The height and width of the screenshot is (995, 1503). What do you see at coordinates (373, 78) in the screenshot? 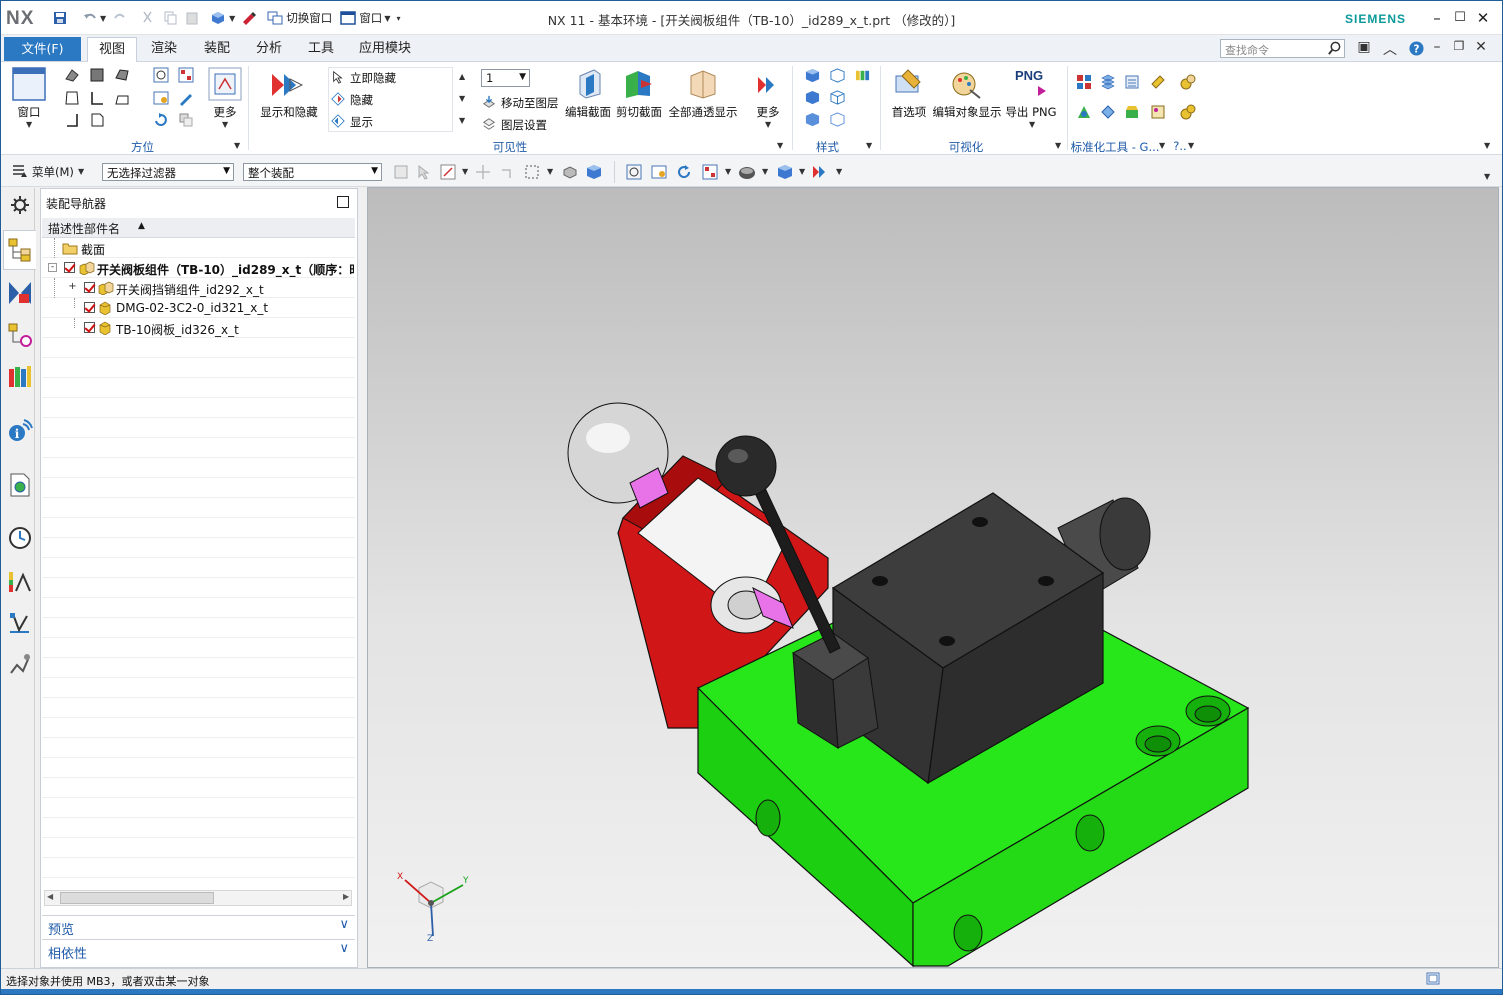
I see `immediate-hide-button: 立即隐藏` at bounding box center [373, 78].